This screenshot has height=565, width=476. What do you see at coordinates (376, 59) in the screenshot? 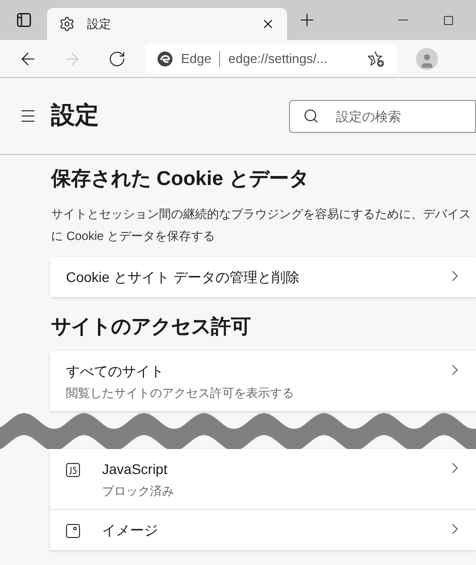
I see `add-favorite-icon` at bounding box center [376, 59].